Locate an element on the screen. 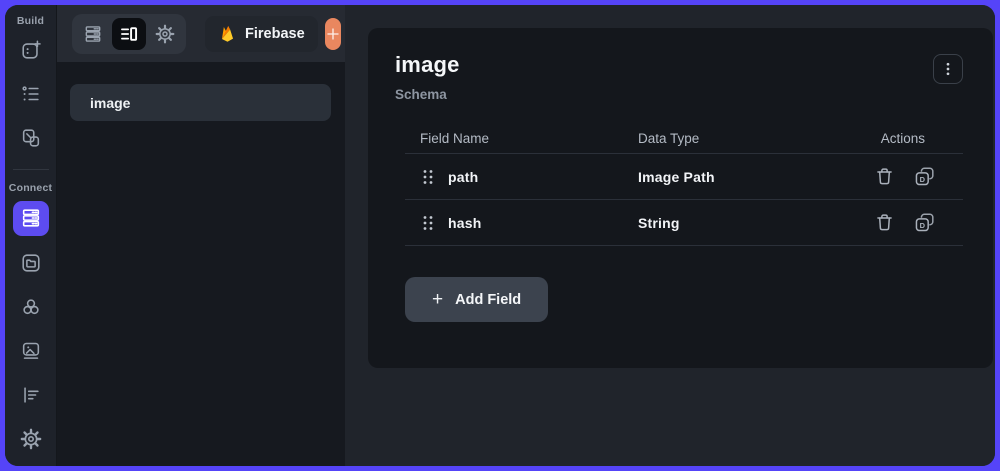 The width and height of the screenshot is (1000, 471). media-icon is located at coordinates (31, 351).